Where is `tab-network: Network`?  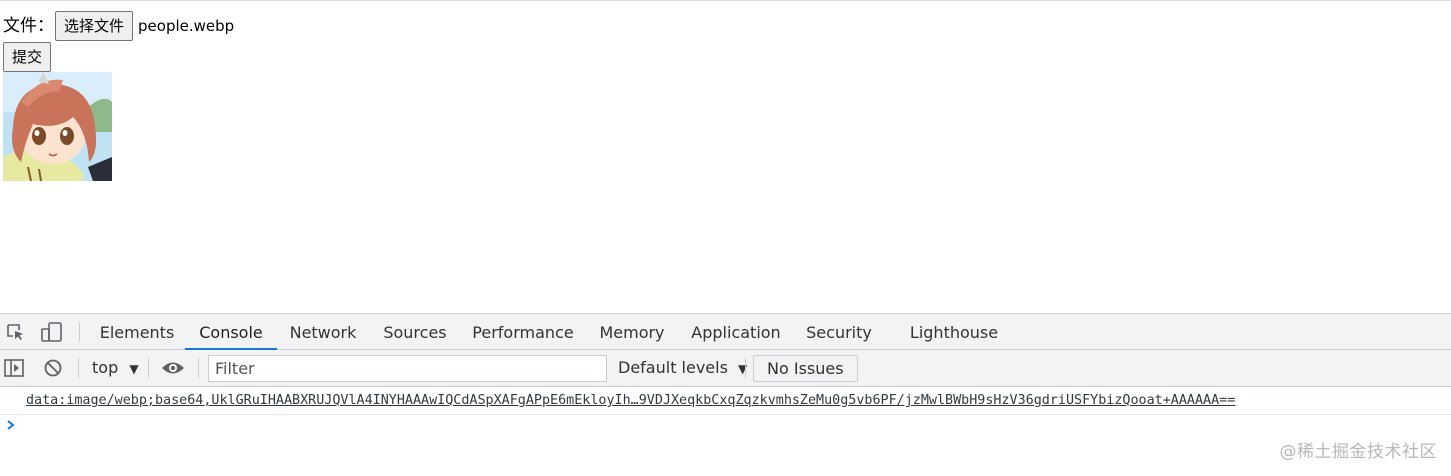
tab-network: Network is located at coordinates (323, 332).